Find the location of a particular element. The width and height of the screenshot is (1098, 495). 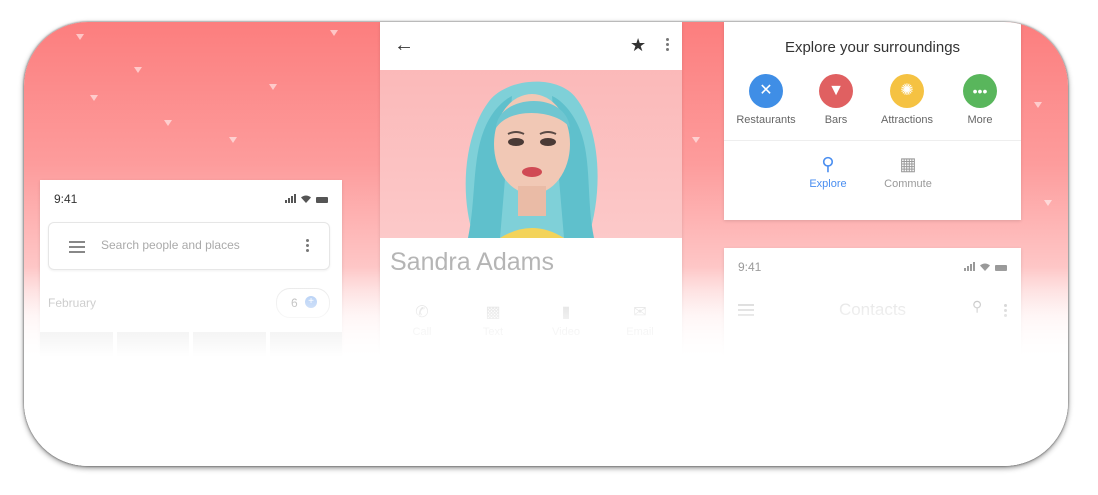

portrait-illustration is located at coordinates (531, 159).